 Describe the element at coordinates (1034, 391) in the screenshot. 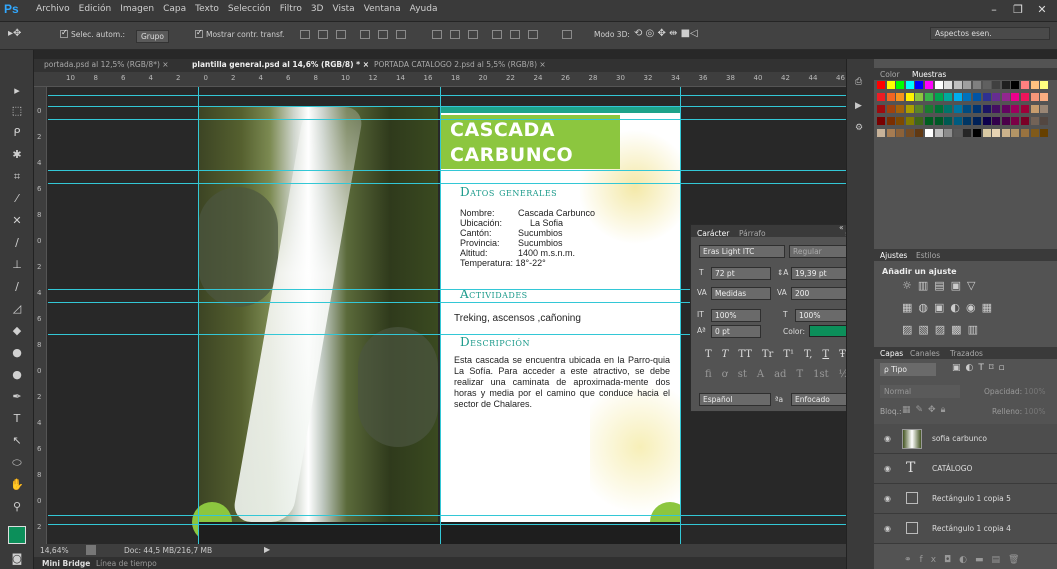

I see `opacity-value: 100%` at that location.